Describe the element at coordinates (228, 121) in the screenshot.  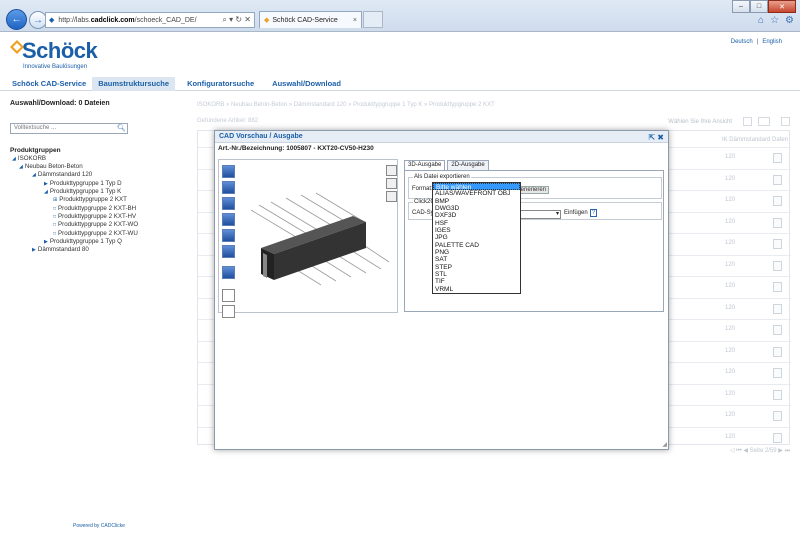
I see `found-articles: Gefundene Artikel: 882` at that location.